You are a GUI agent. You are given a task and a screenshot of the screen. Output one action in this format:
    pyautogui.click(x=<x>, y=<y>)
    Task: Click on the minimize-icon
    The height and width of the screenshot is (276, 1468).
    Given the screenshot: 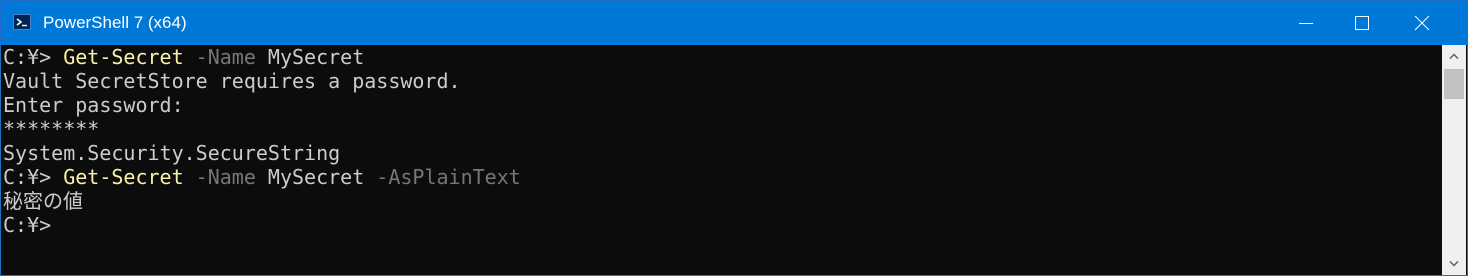 What is the action you would take?
    pyautogui.click(x=1306, y=23)
    